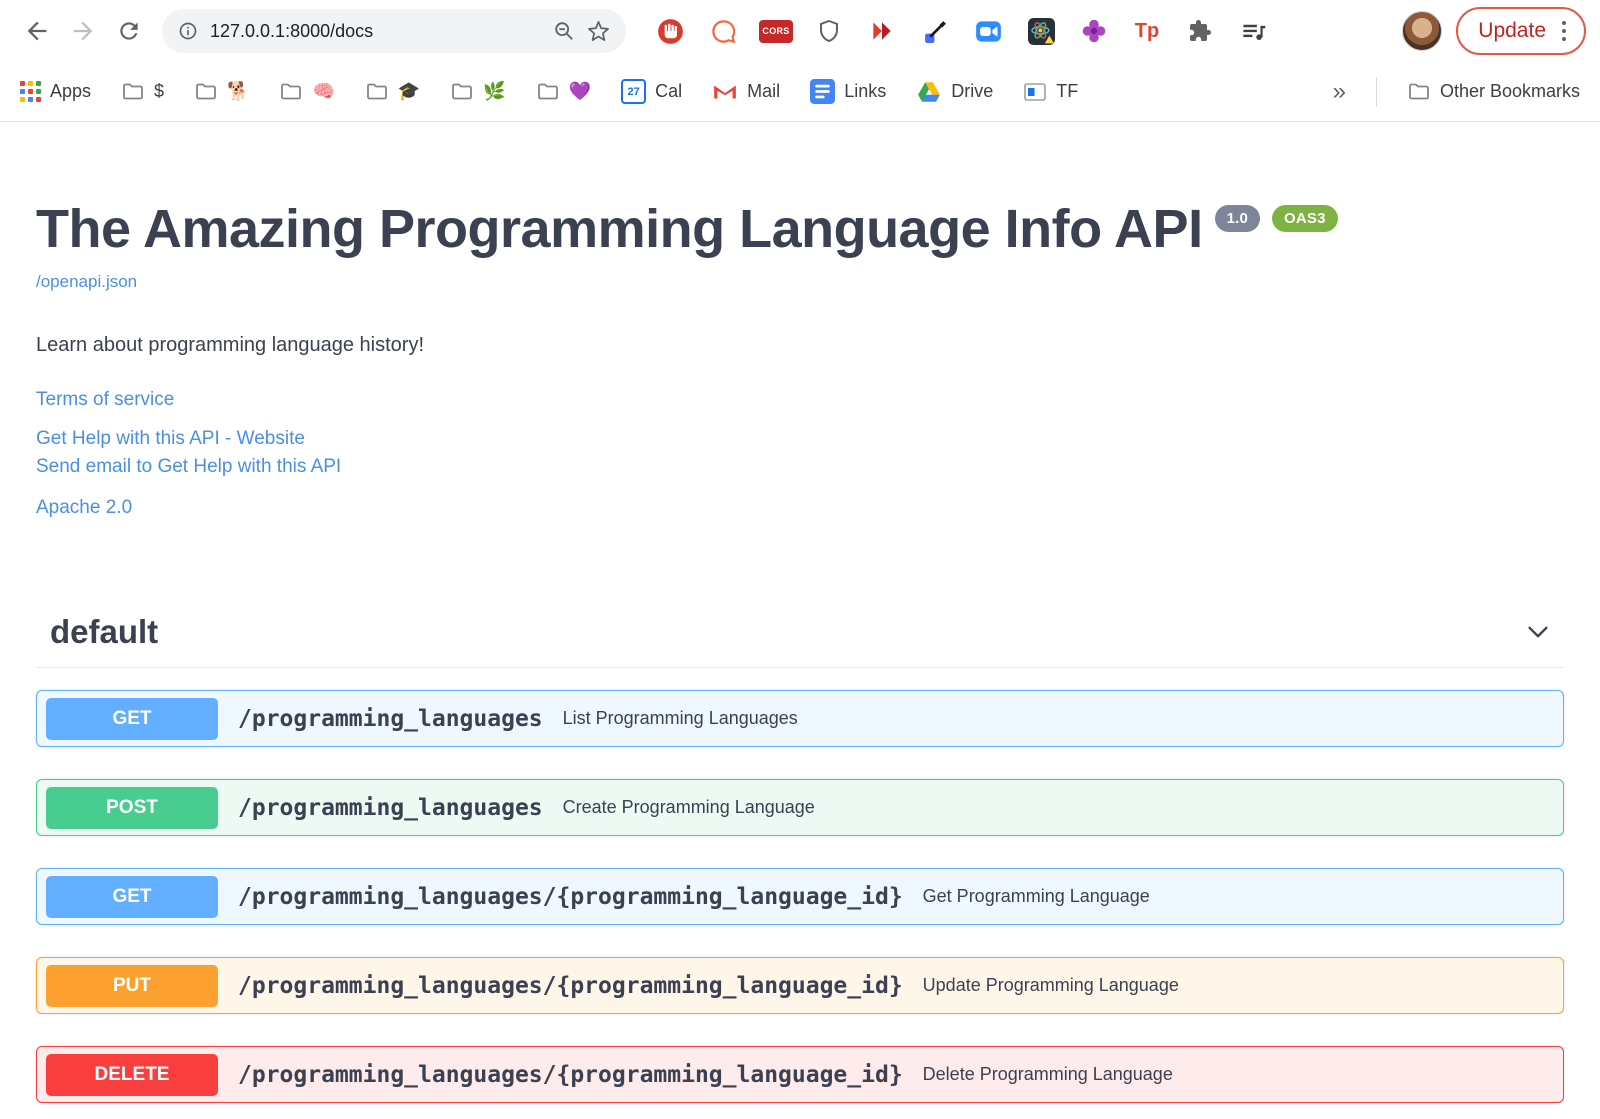  What do you see at coordinates (669, 91) in the screenshot?
I see `bookmark-label: Cal` at bounding box center [669, 91].